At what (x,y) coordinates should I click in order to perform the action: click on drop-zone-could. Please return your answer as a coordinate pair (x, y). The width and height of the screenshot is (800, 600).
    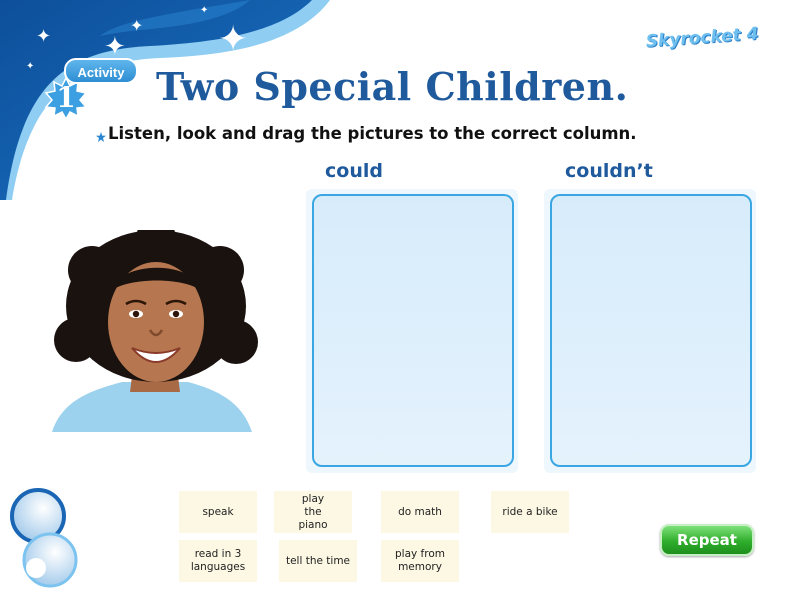
    Looking at the image, I should click on (412, 331).